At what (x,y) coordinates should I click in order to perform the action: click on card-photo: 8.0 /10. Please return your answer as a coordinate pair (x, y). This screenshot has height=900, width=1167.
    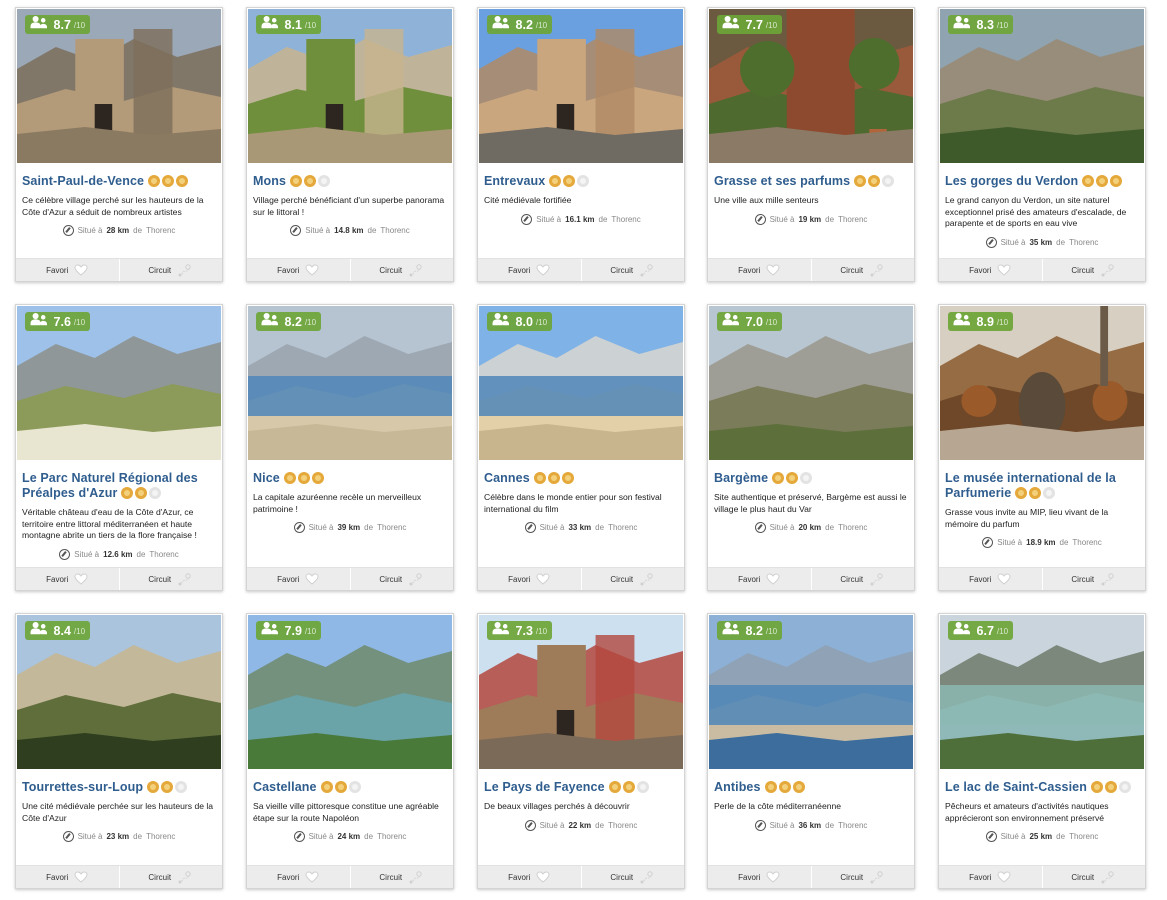
    Looking at the image, I should click on (581, 383).